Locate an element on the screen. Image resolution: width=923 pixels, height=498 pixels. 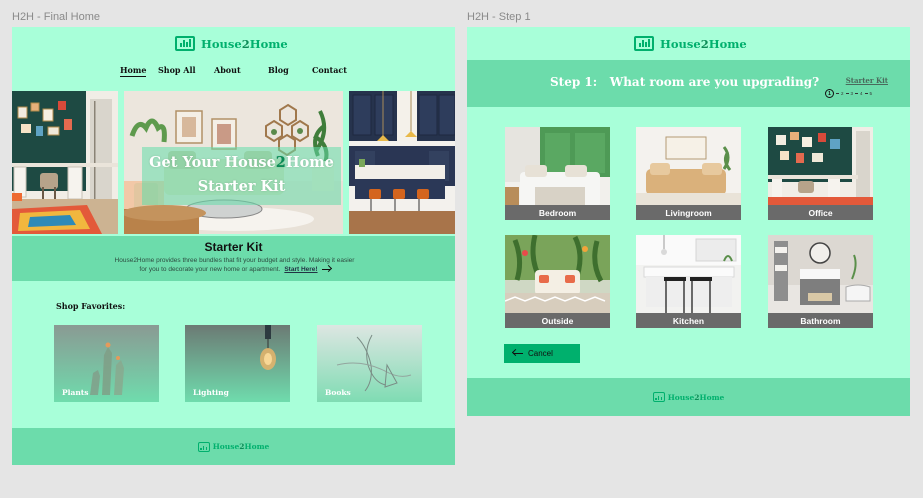
room-label-bedroom: Bedroom is located at coordinates (557, 212).